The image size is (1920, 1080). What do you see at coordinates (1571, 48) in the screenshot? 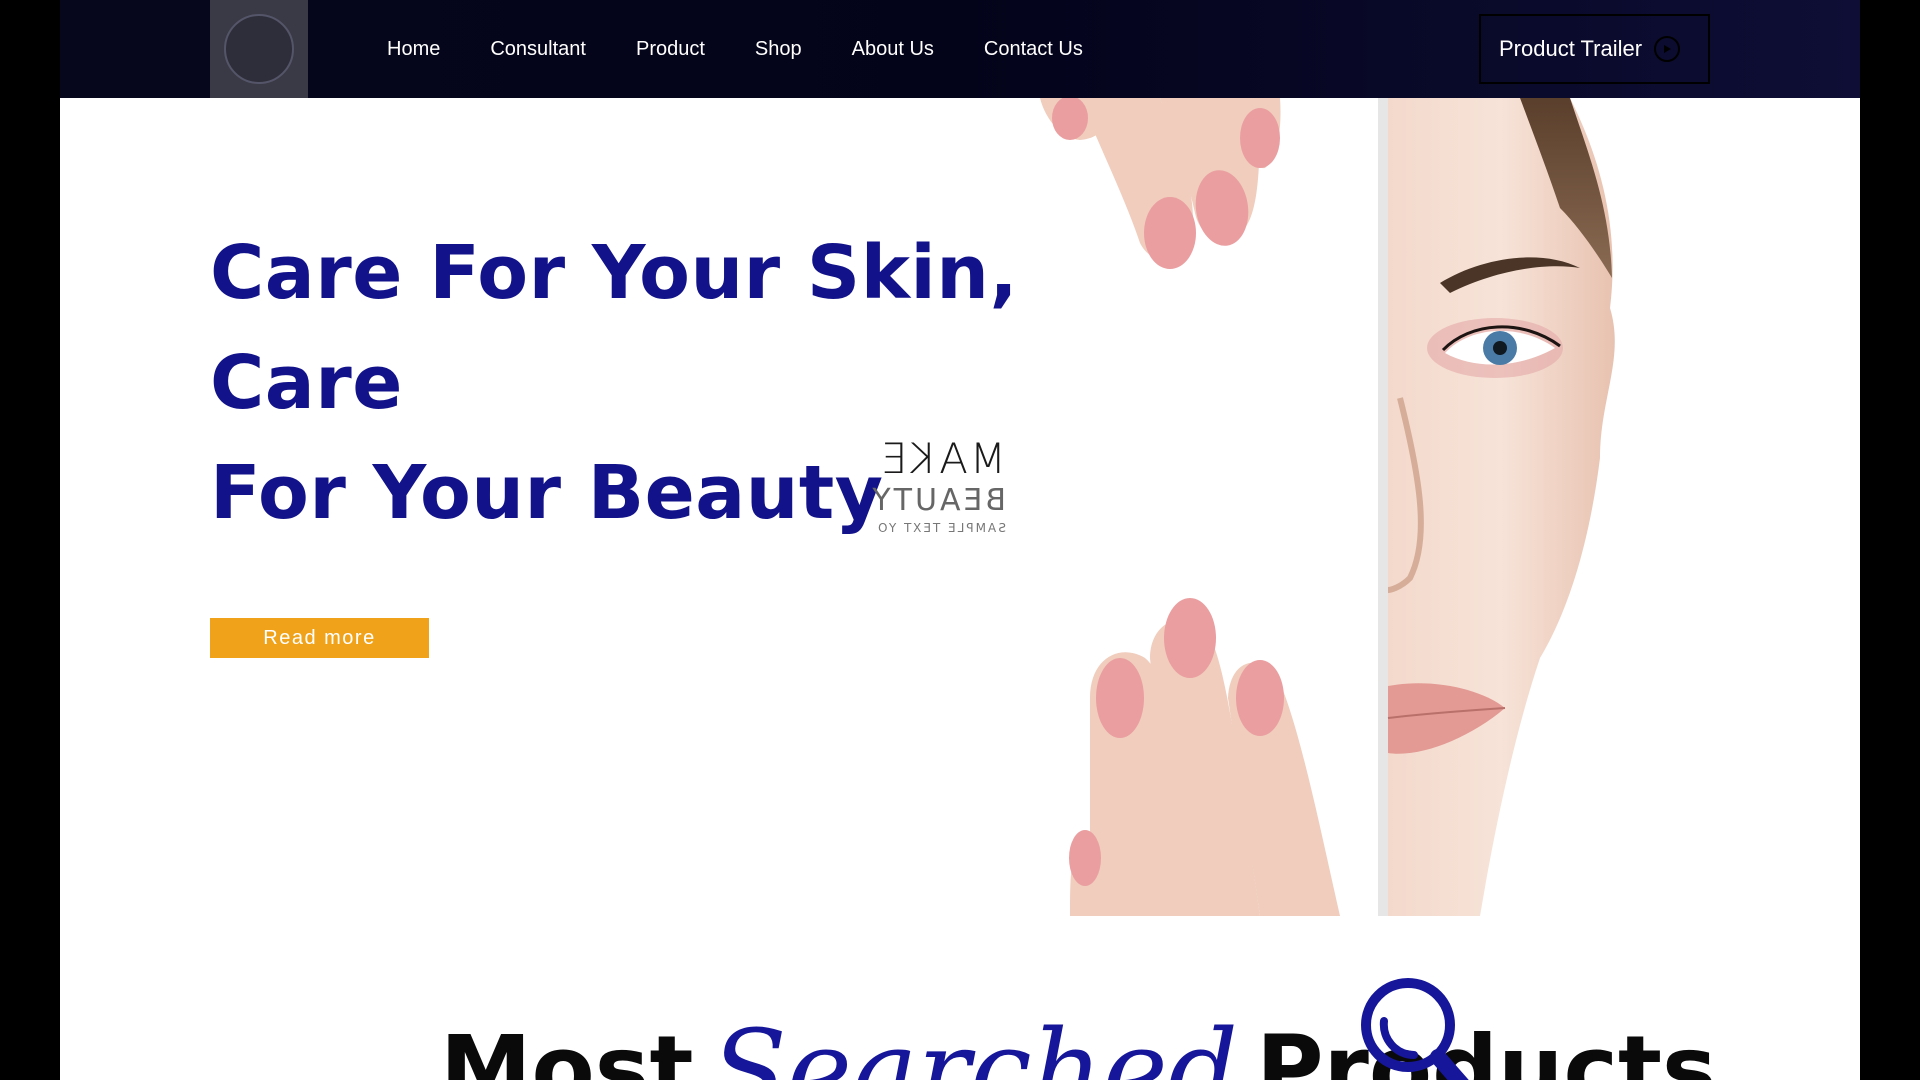
I see `product-trailer-label: Product Trailer` at bounding box center [1571, 48].